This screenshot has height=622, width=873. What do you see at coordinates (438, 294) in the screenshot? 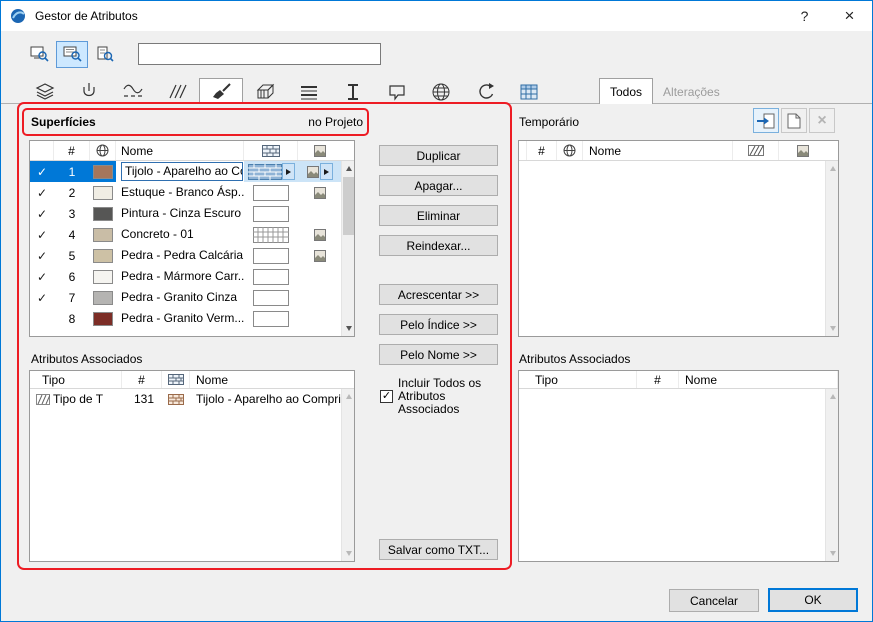
I see `append-button: Acrescentar >>` at bounding box center [438, 294].